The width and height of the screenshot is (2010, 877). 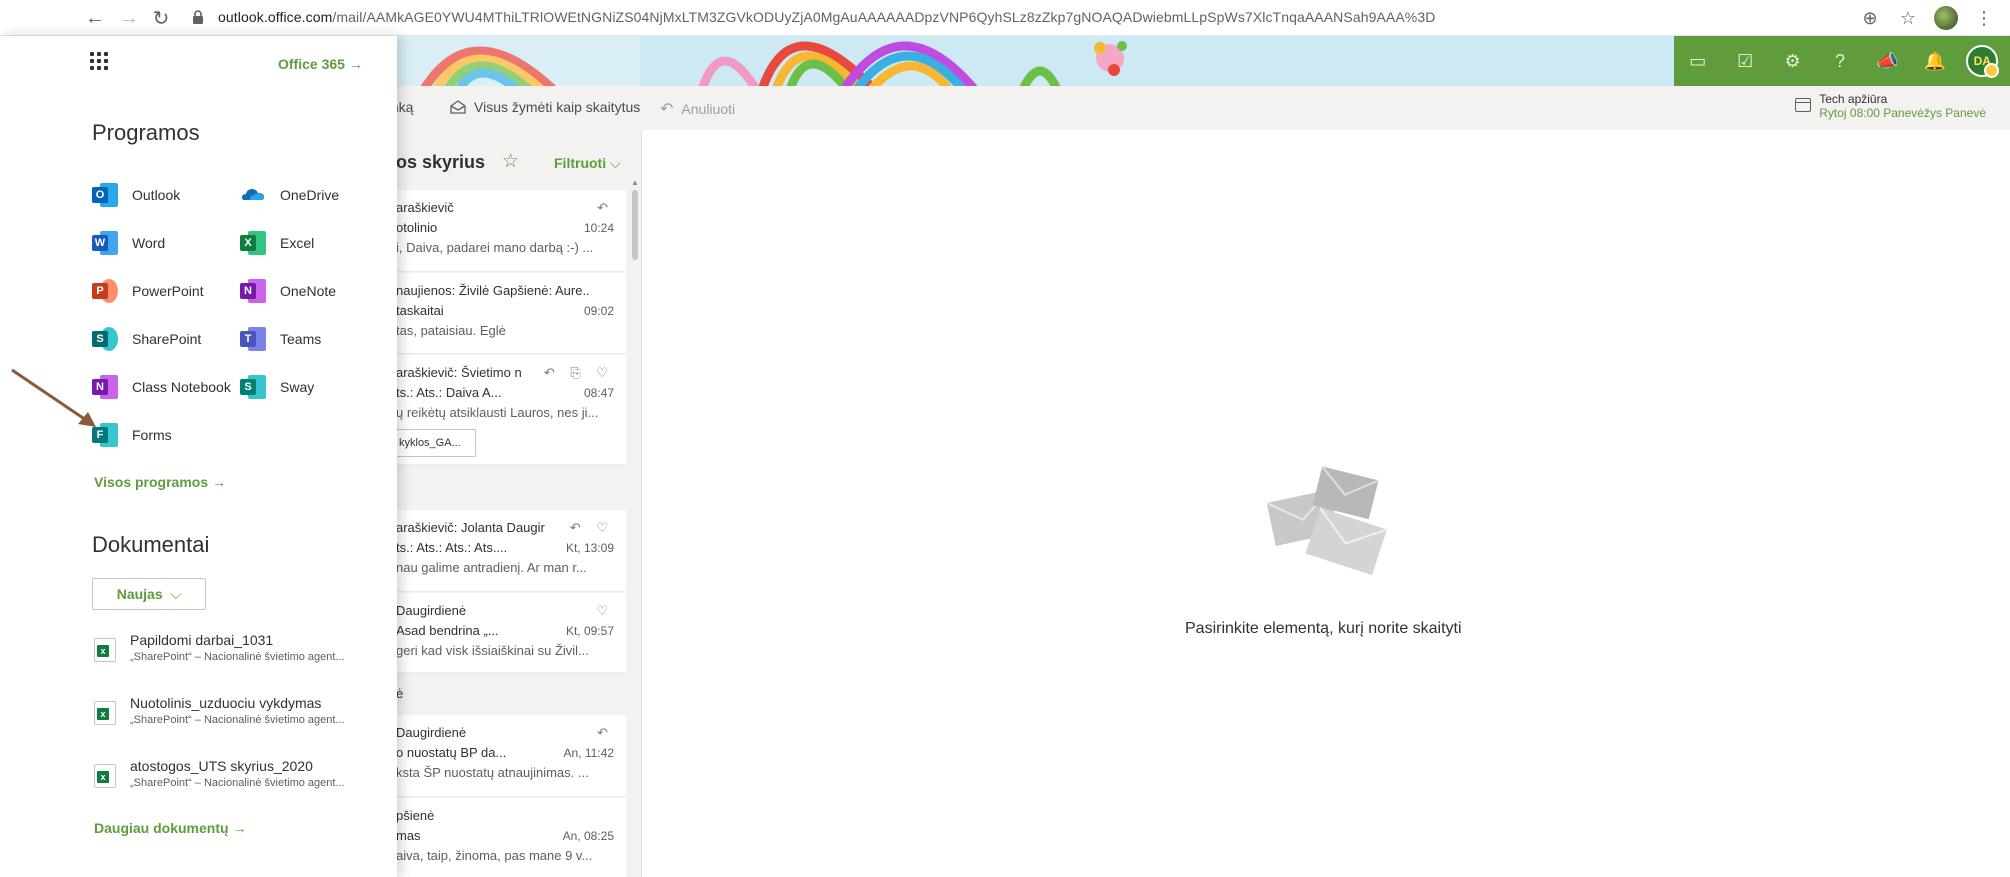 I want to click on app-powerpoint: P PowerPoint, so click(x=148, y=291).